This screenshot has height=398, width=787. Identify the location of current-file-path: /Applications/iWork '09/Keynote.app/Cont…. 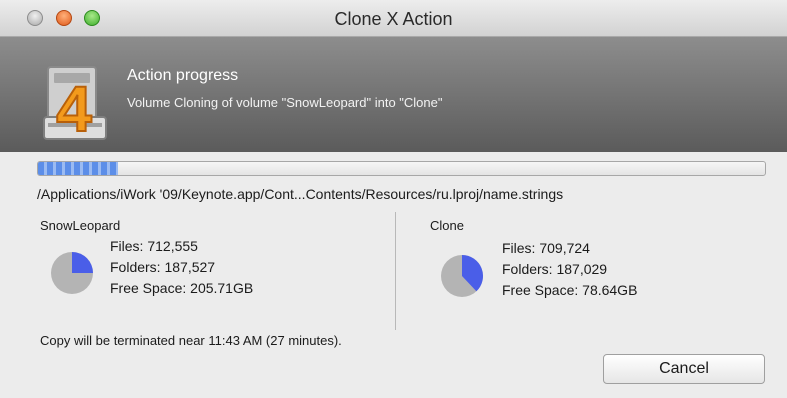
(300, 194).